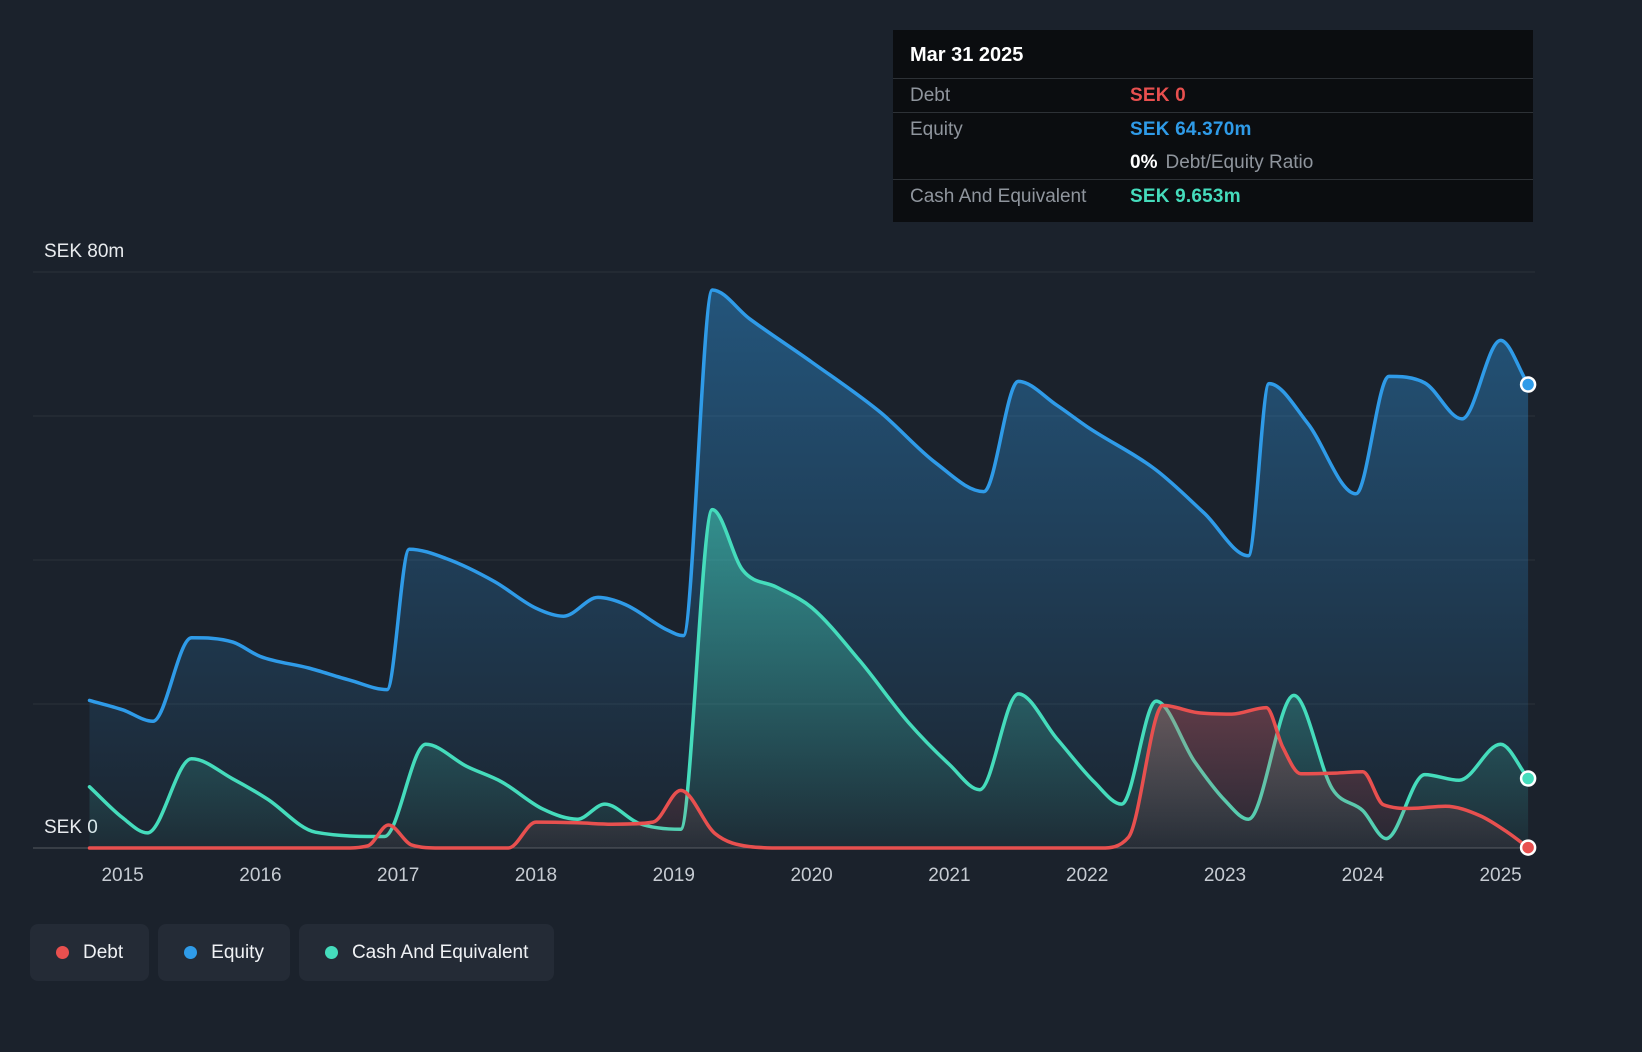 The image size is (1642, 1052). Describe the element at coordinates (1213, 95) in the screenshot. I see `tooltip-row-debt: Debt SEK 0` at that location.